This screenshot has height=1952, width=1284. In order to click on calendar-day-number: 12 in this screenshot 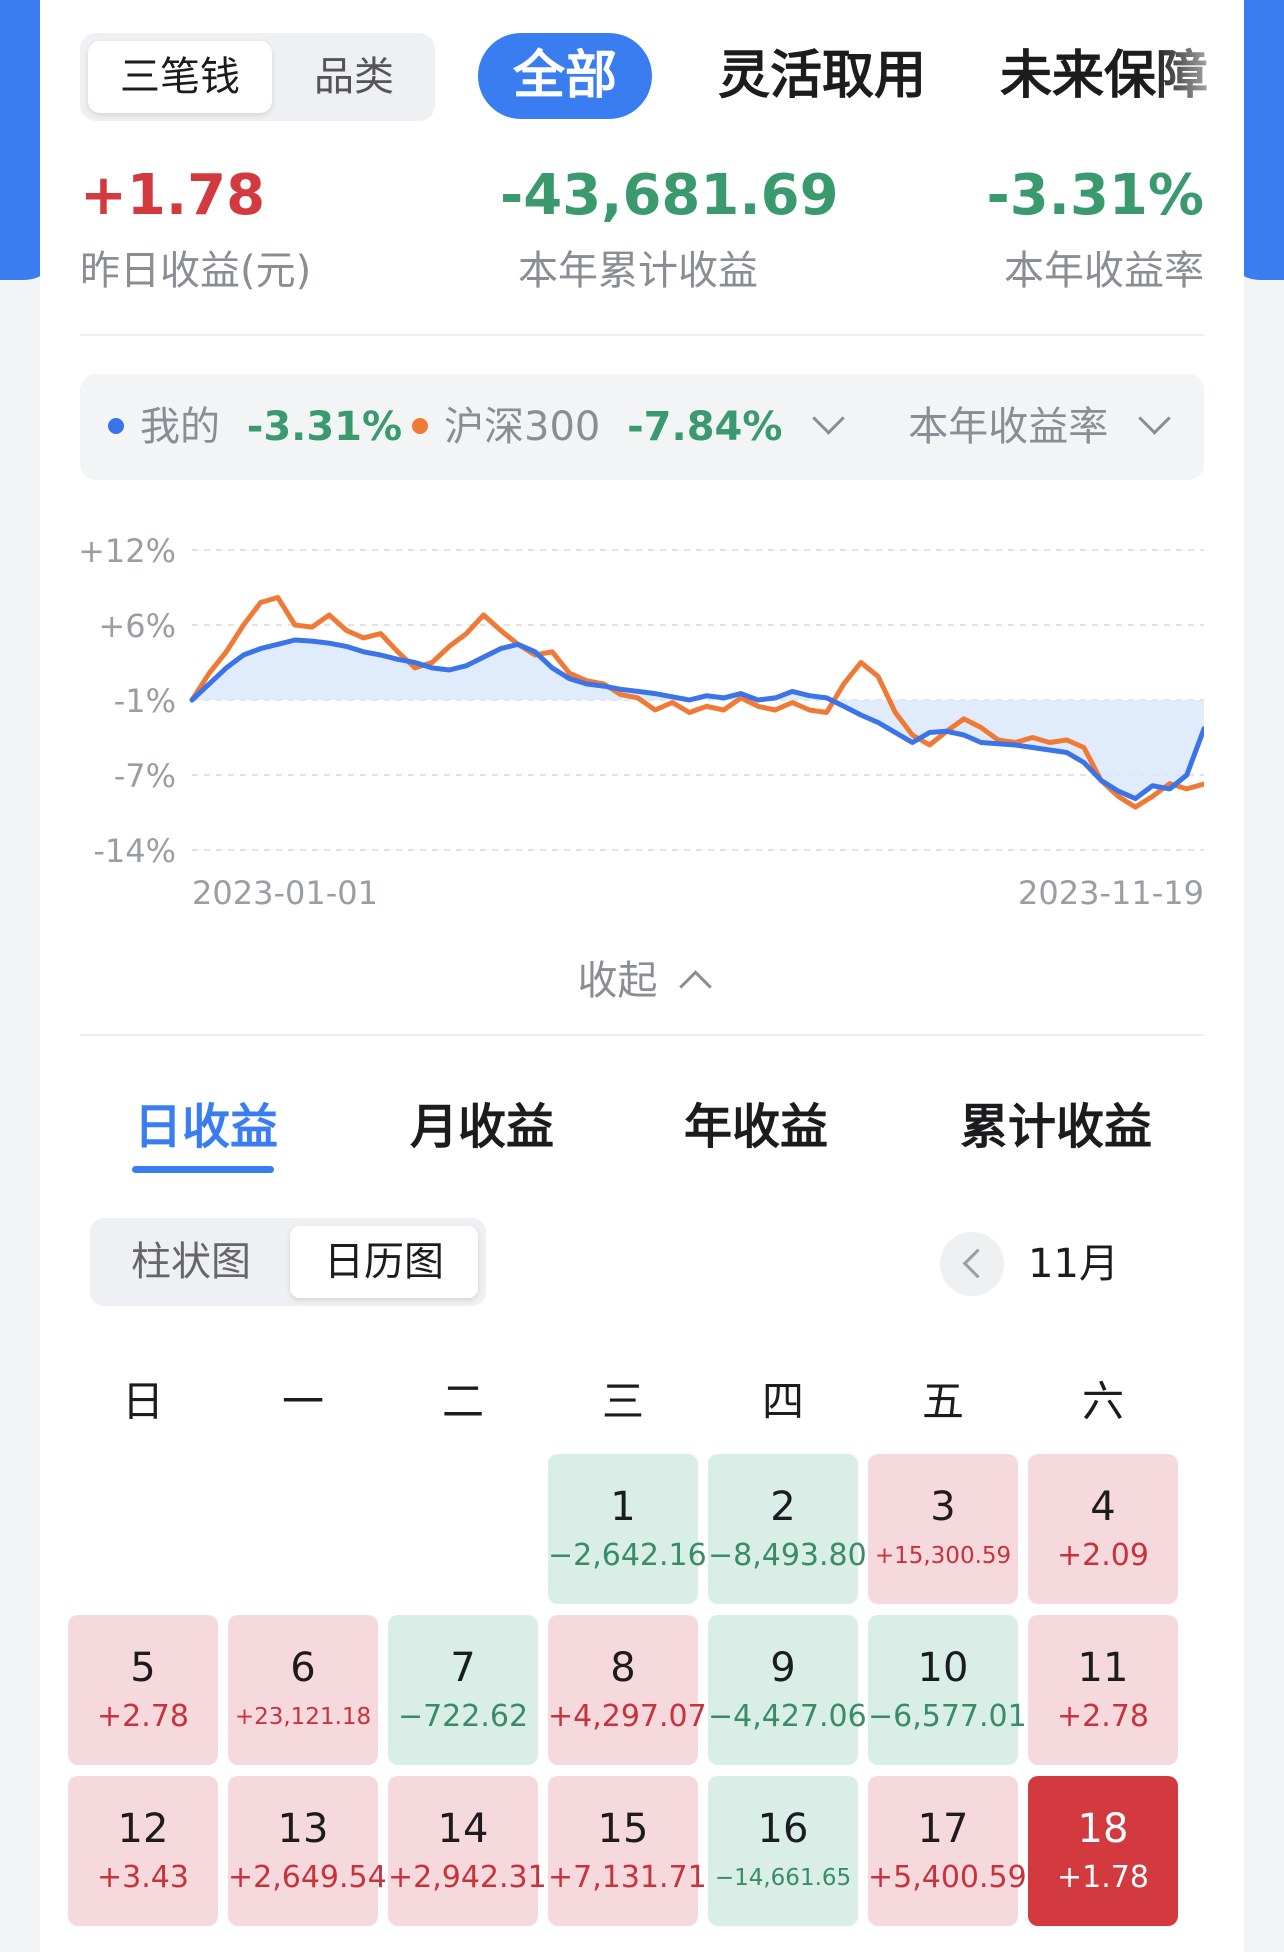, I will do `click(143, 1829)`.